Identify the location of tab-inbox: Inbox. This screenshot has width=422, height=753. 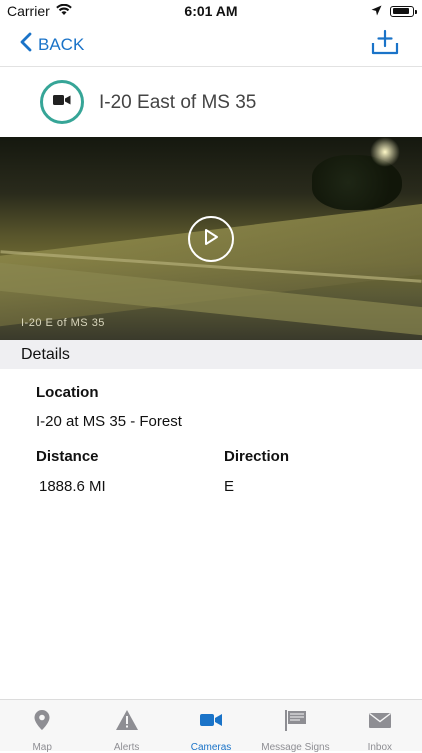
(380, 726).